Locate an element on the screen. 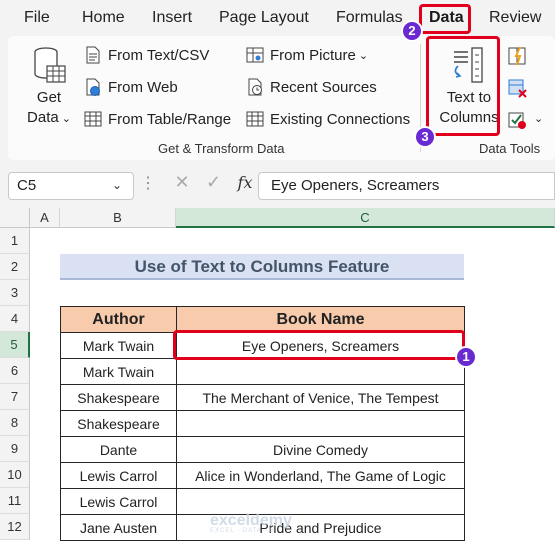 This screenshot has height=560, width=555. menu-review: Review is located at coordinates (515, 18).